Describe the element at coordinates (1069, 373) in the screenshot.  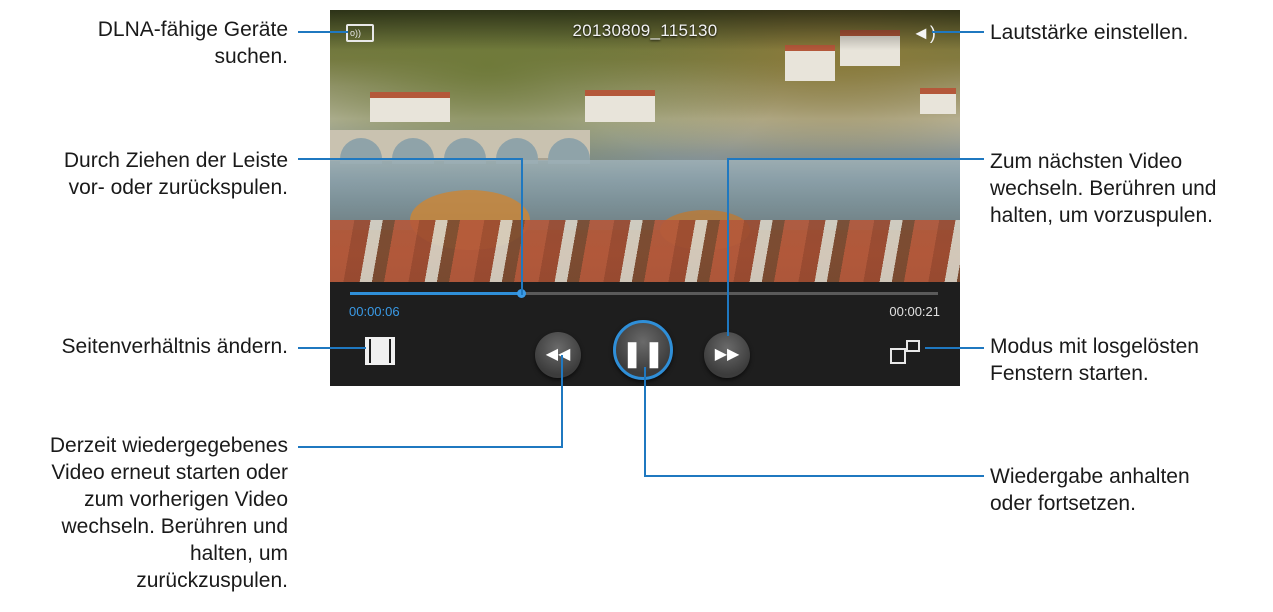
I see `callout-popup-line: Fenstern starten.` at that location.